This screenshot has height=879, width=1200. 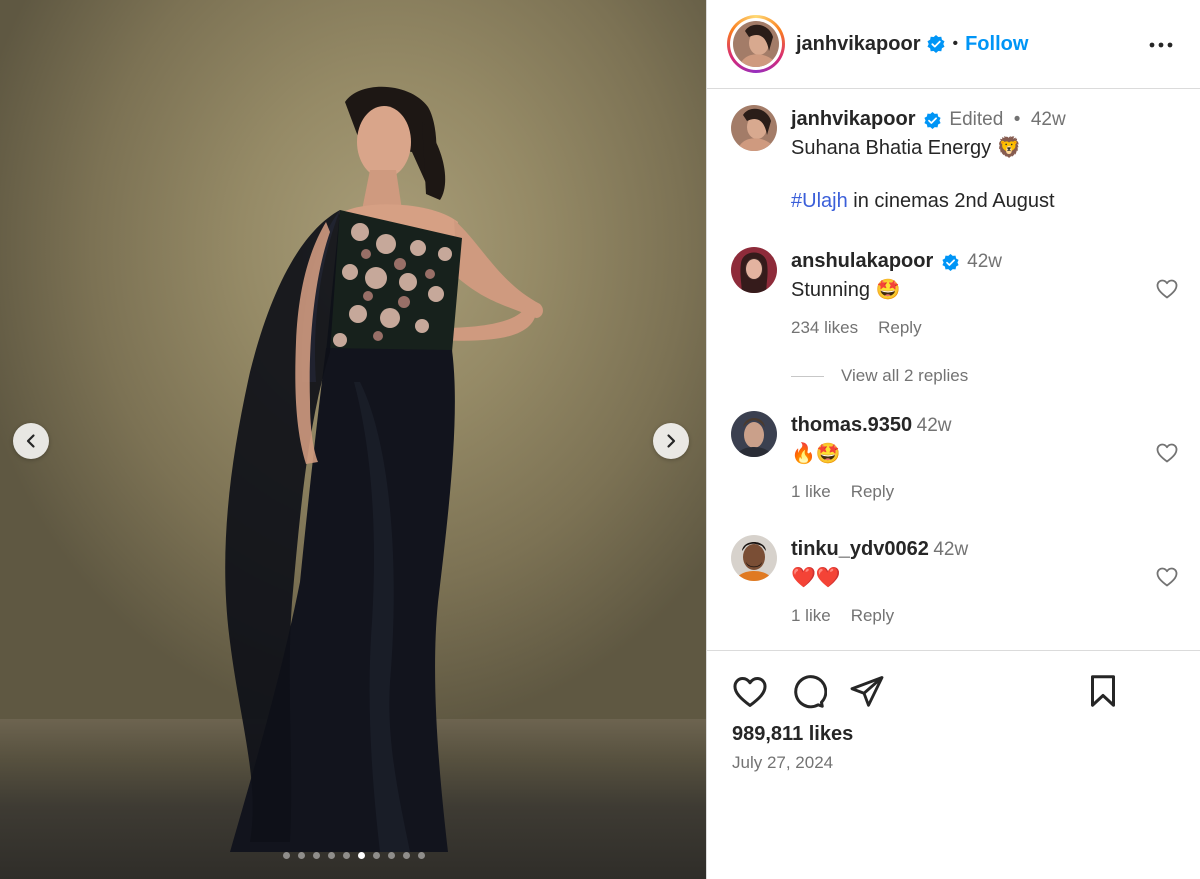 I want to click on comment-username: anshulakapoor, so click(x=862, y=261).